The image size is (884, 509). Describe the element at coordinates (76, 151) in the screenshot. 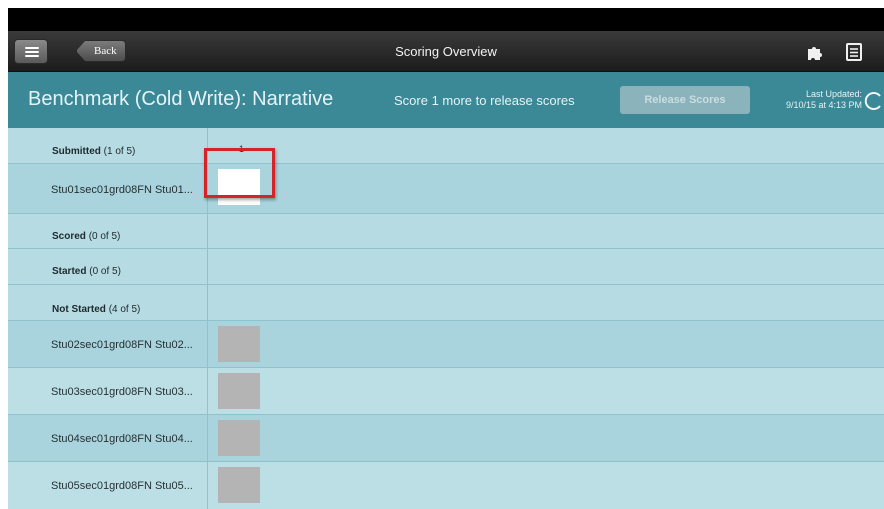

I see `section-name: Submitted` at that location.